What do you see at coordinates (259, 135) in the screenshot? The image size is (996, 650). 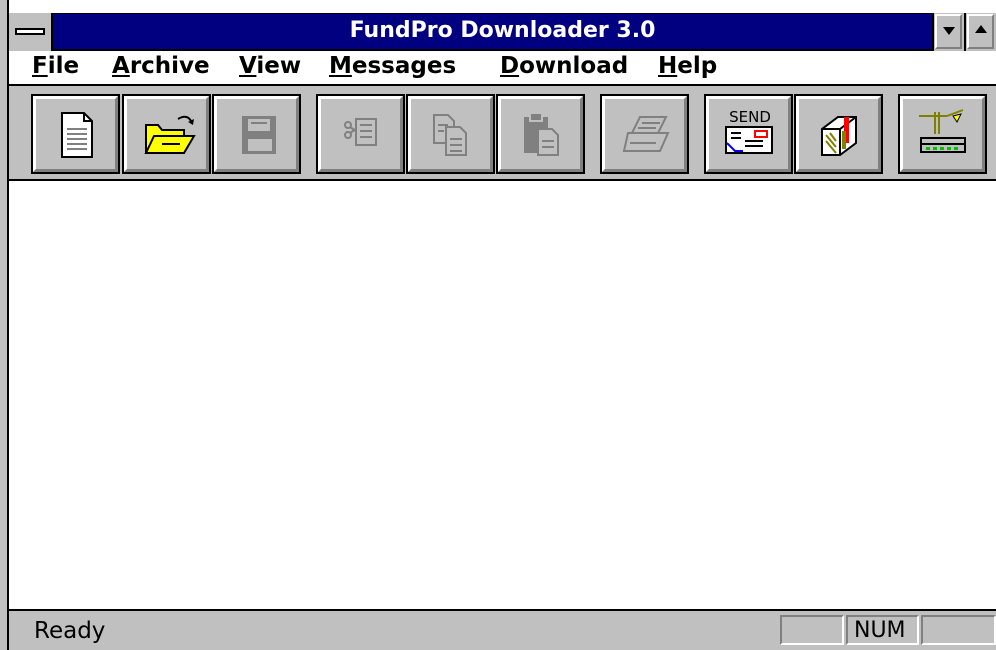 I see `save-disk-icon` at bounding box center [259, 135].